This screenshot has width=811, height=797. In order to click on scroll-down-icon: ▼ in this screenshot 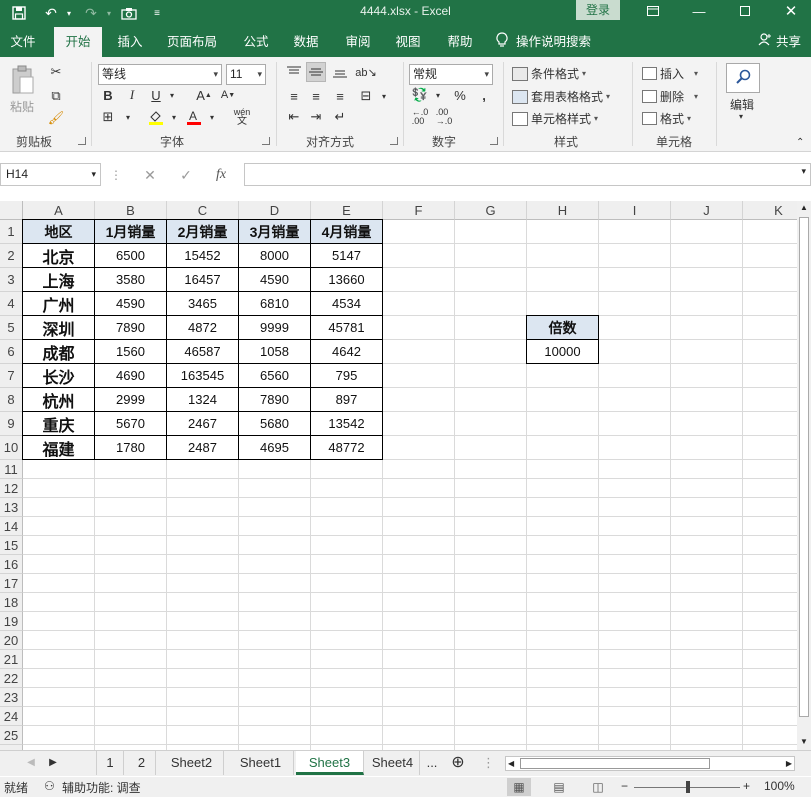, I will do `click(804, 741)`.